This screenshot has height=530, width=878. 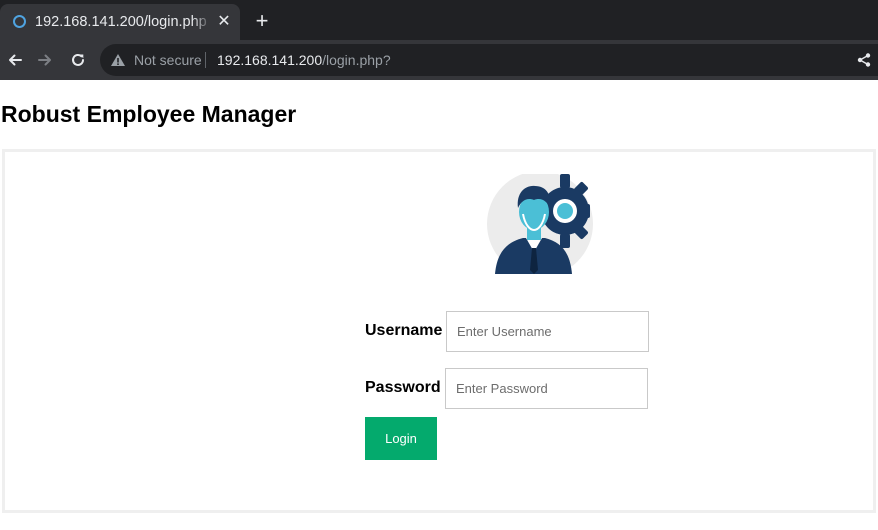 I want to click on close-tab-icon: ✕, so click(x=224, y=22).